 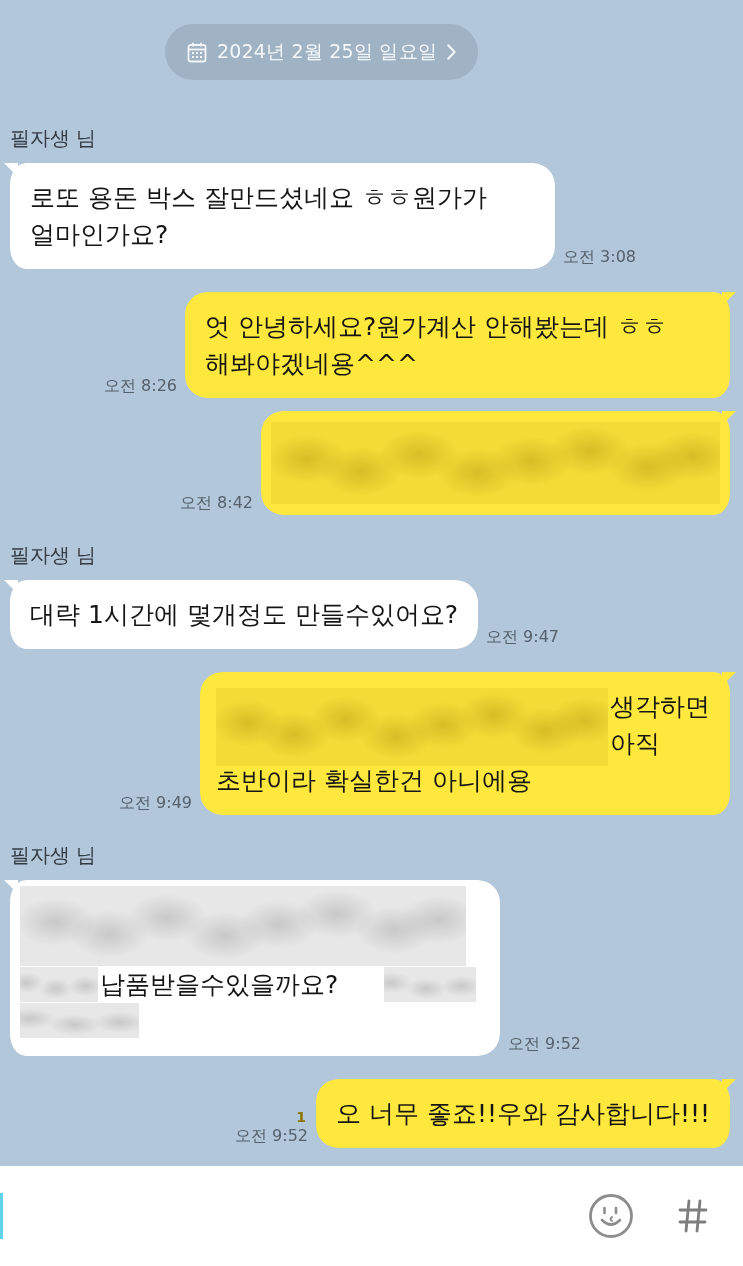 What do you see at coordinates (140, 386) in the screenshot?
I see `message-time: 오전 8:26` at bounding box center [140, 386].